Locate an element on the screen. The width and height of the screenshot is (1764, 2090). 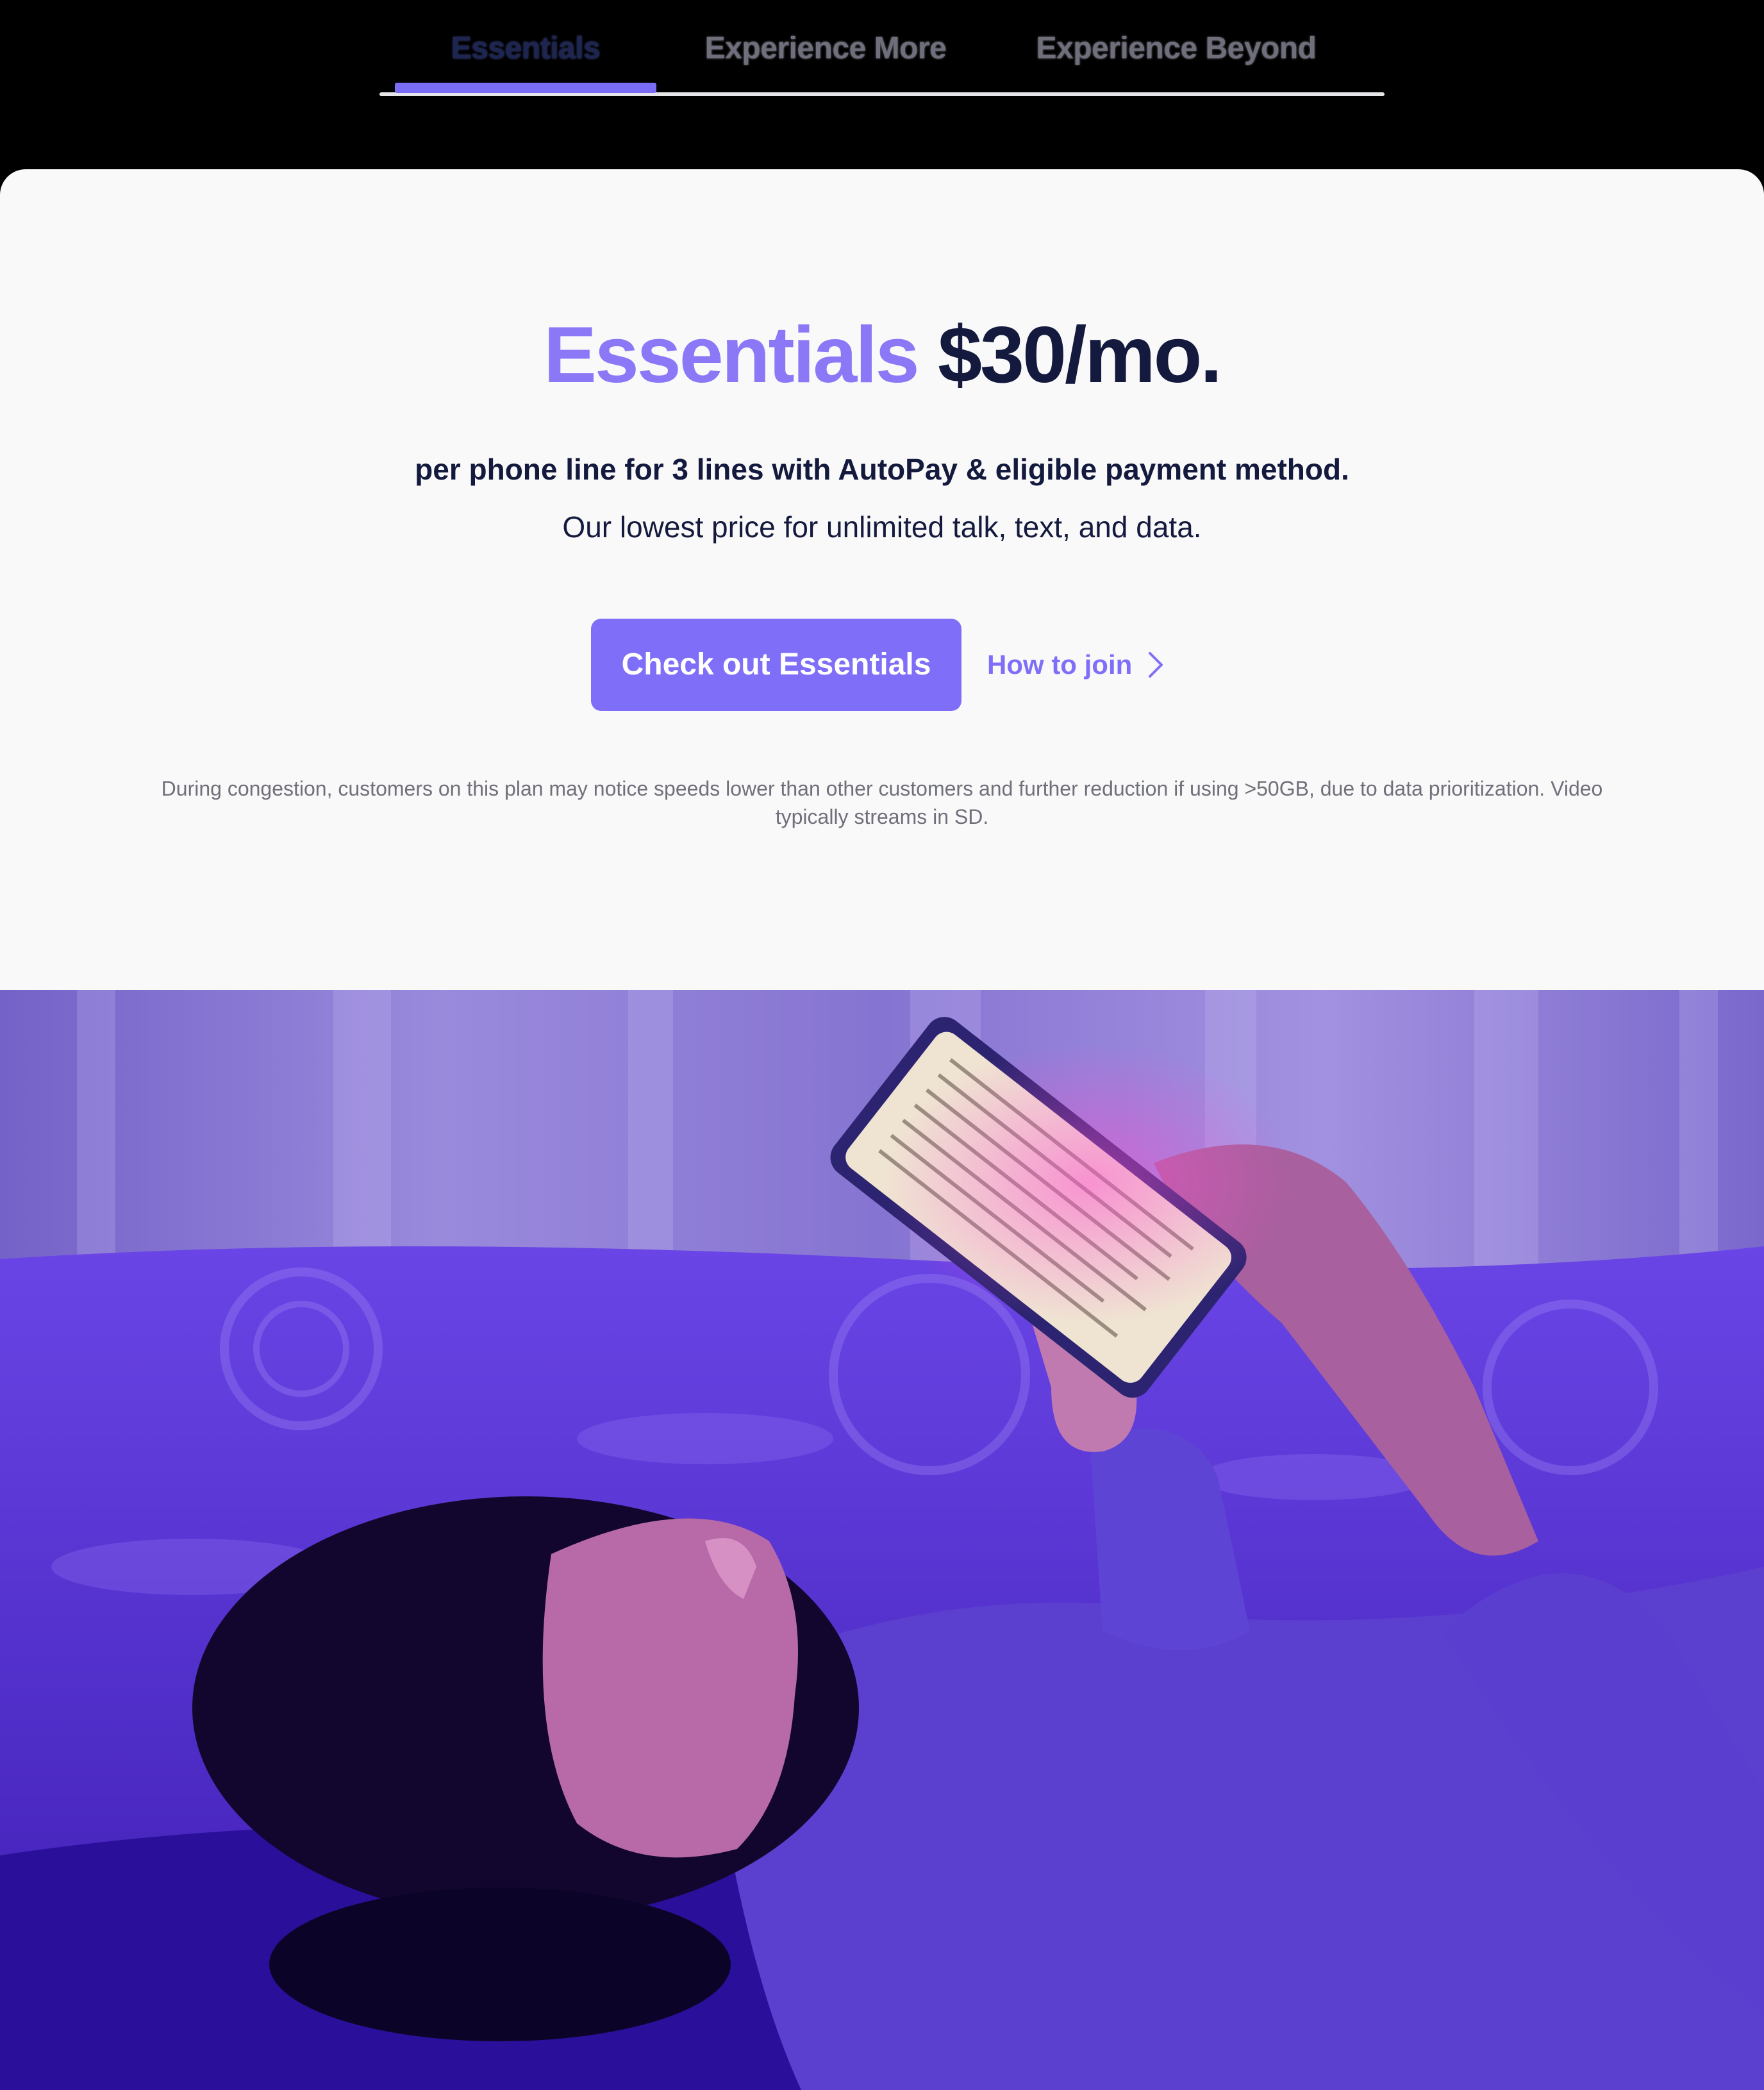
tab-essentials: Essentials is located at coordinates (525, 49).